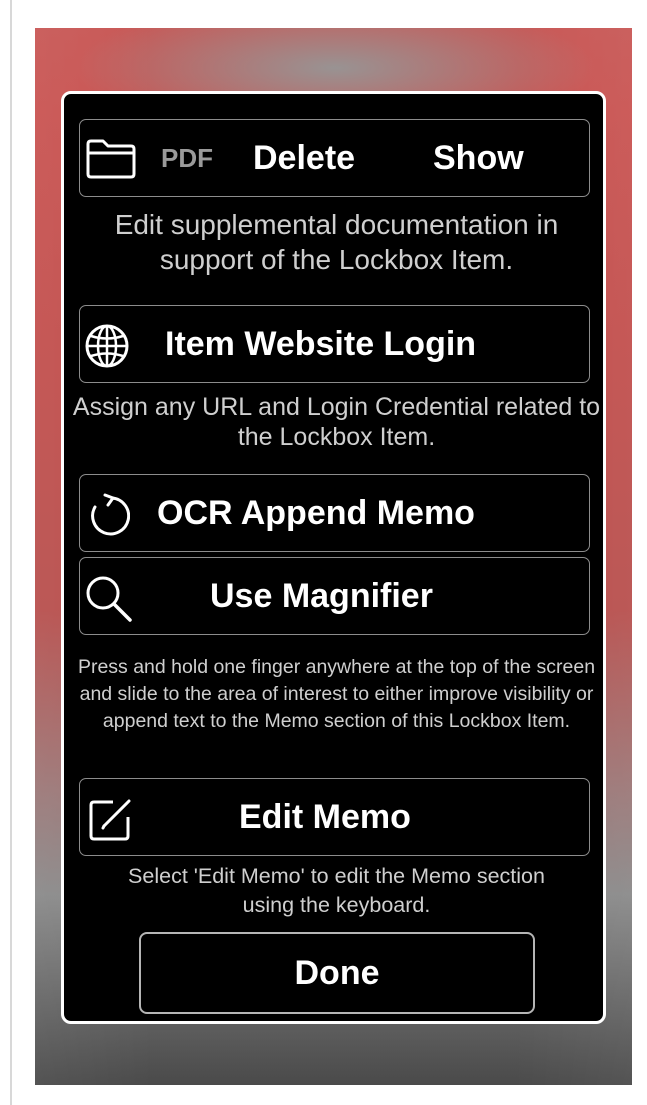  What do you see at coordinates (111, 159) in the screenshot?
I see `folder-icon` at bounding box center [111, 159].